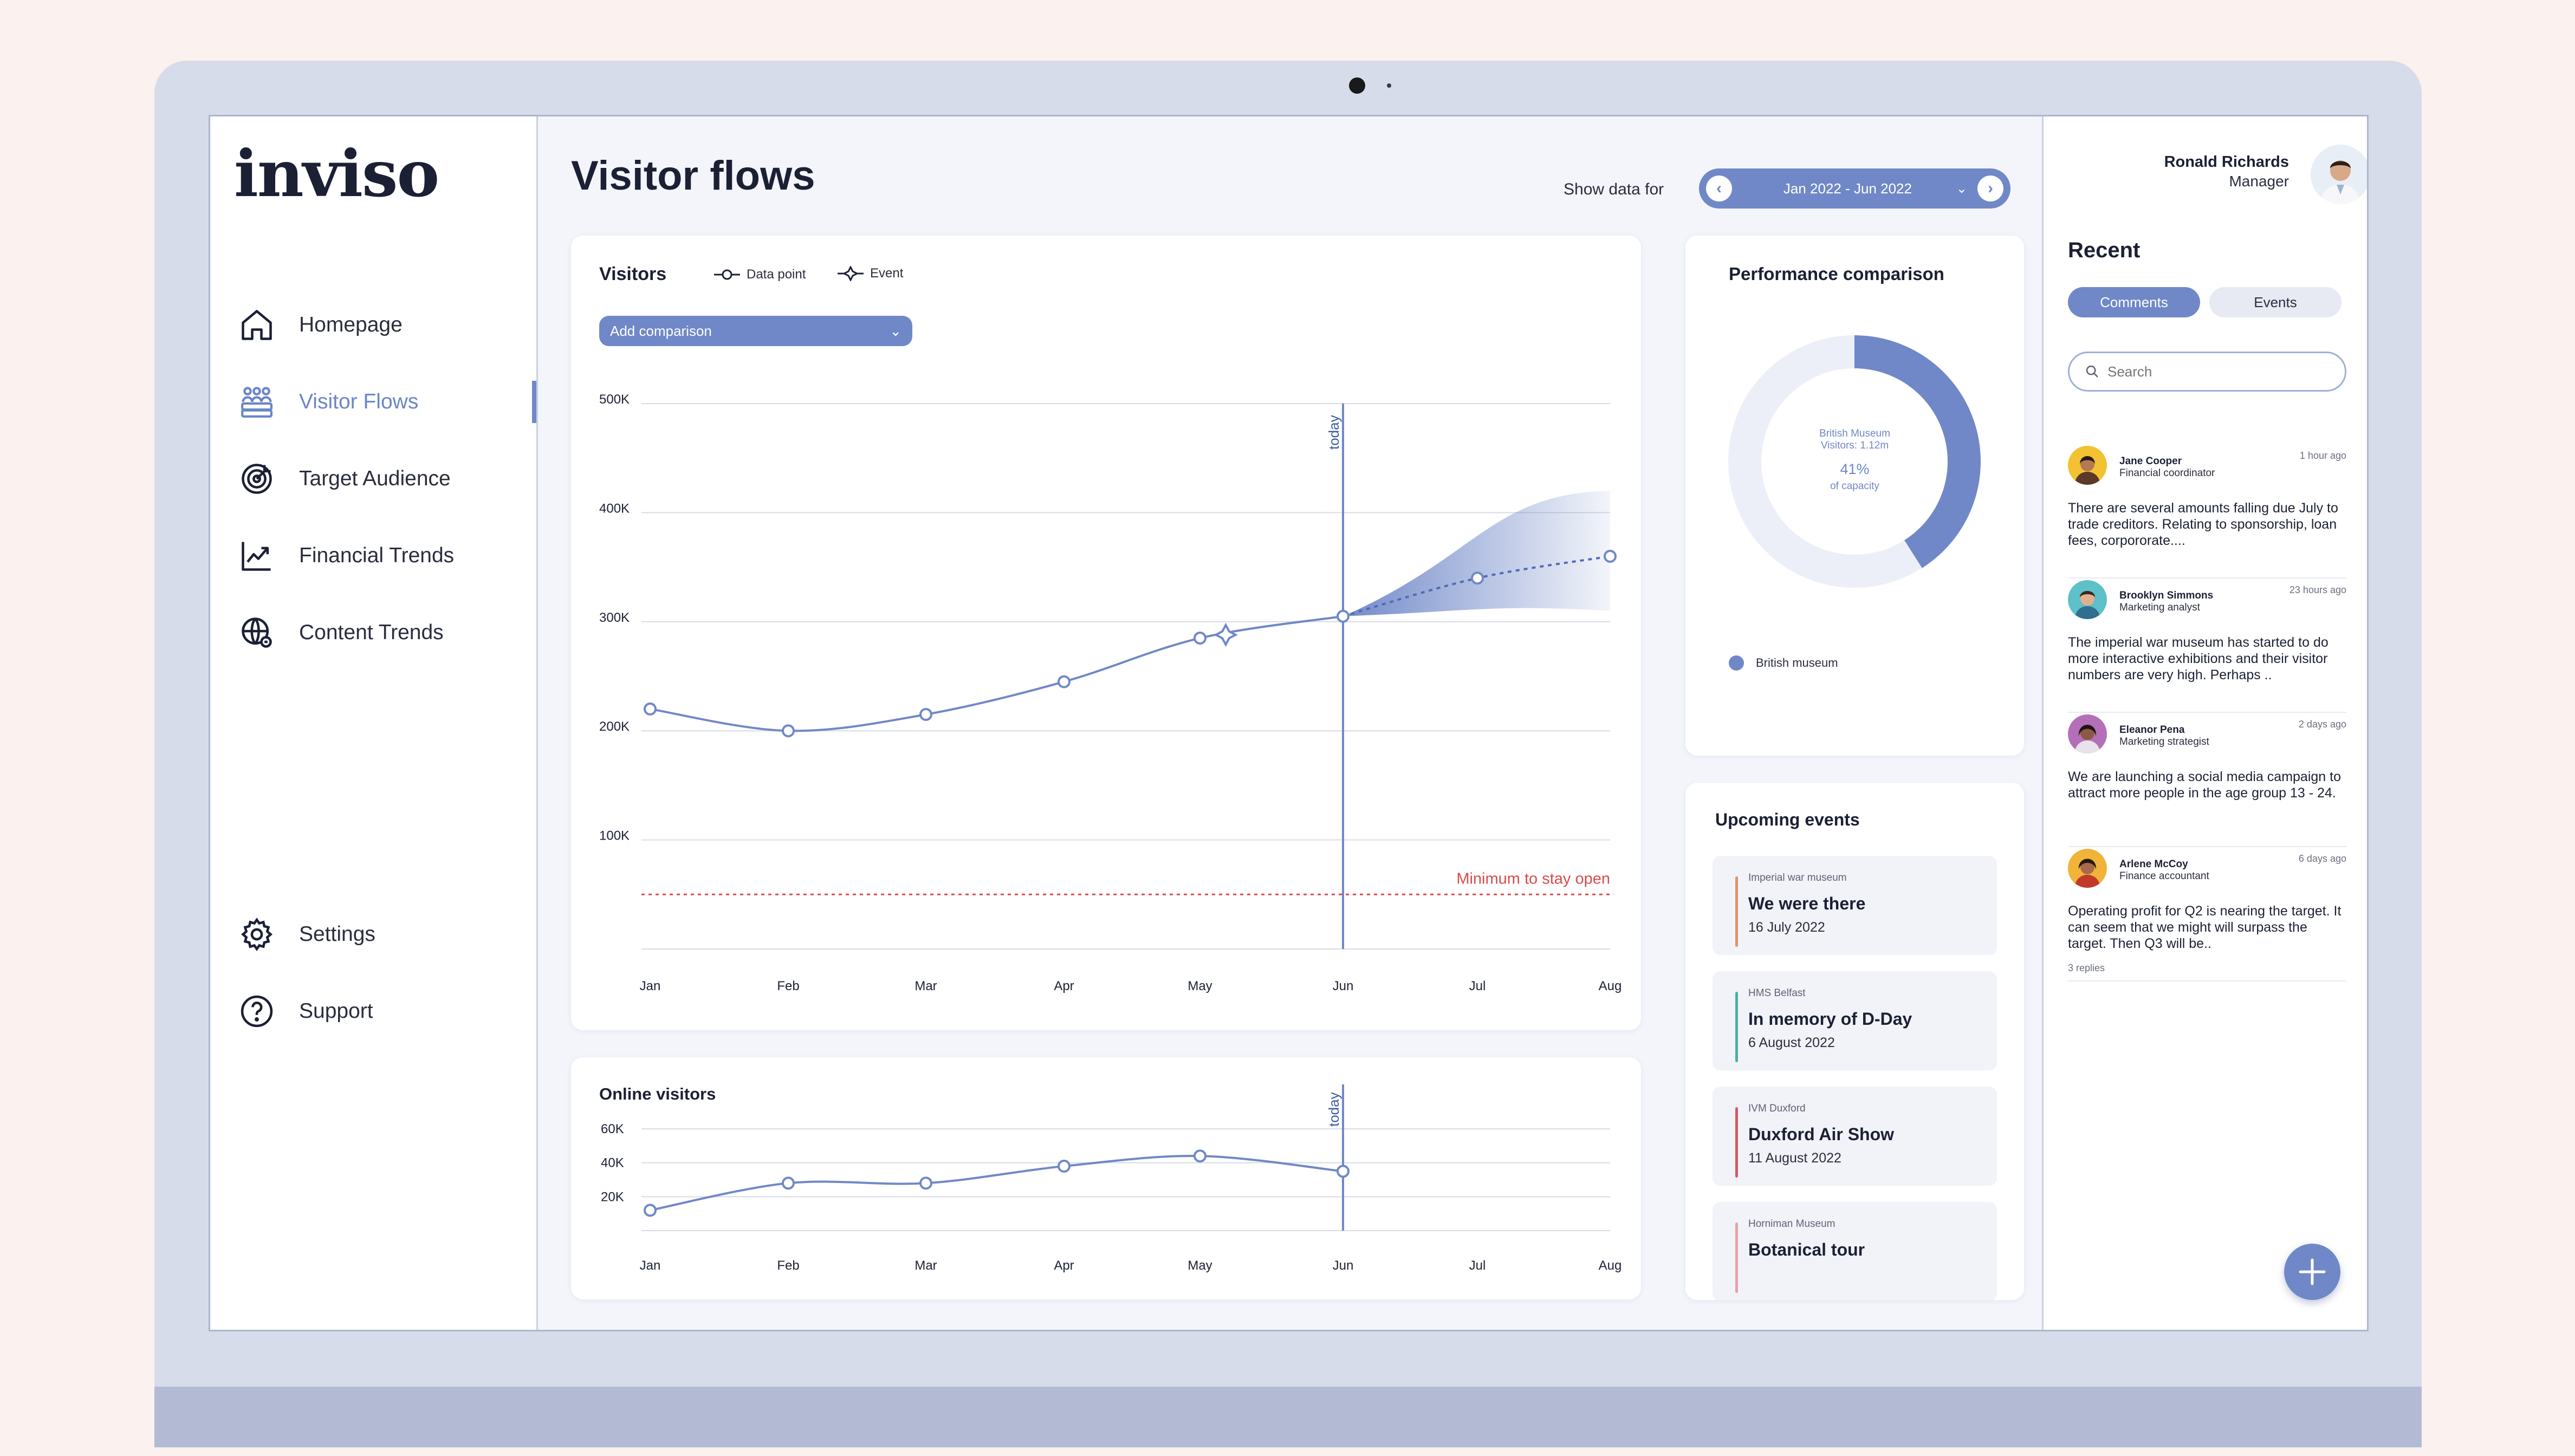  Describe the element at coordinates (384, 1011) in the screenshot. I see `sidebar-item-support: Support` at that location.